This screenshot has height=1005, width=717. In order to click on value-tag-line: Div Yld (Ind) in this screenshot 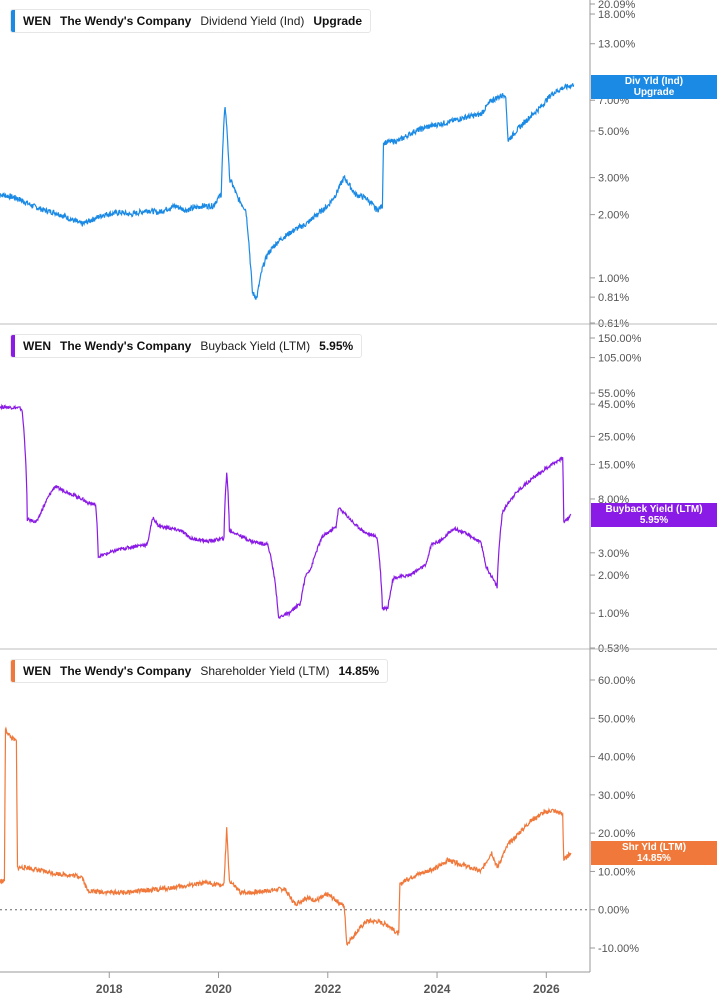, I will do `click(654, 82)`.